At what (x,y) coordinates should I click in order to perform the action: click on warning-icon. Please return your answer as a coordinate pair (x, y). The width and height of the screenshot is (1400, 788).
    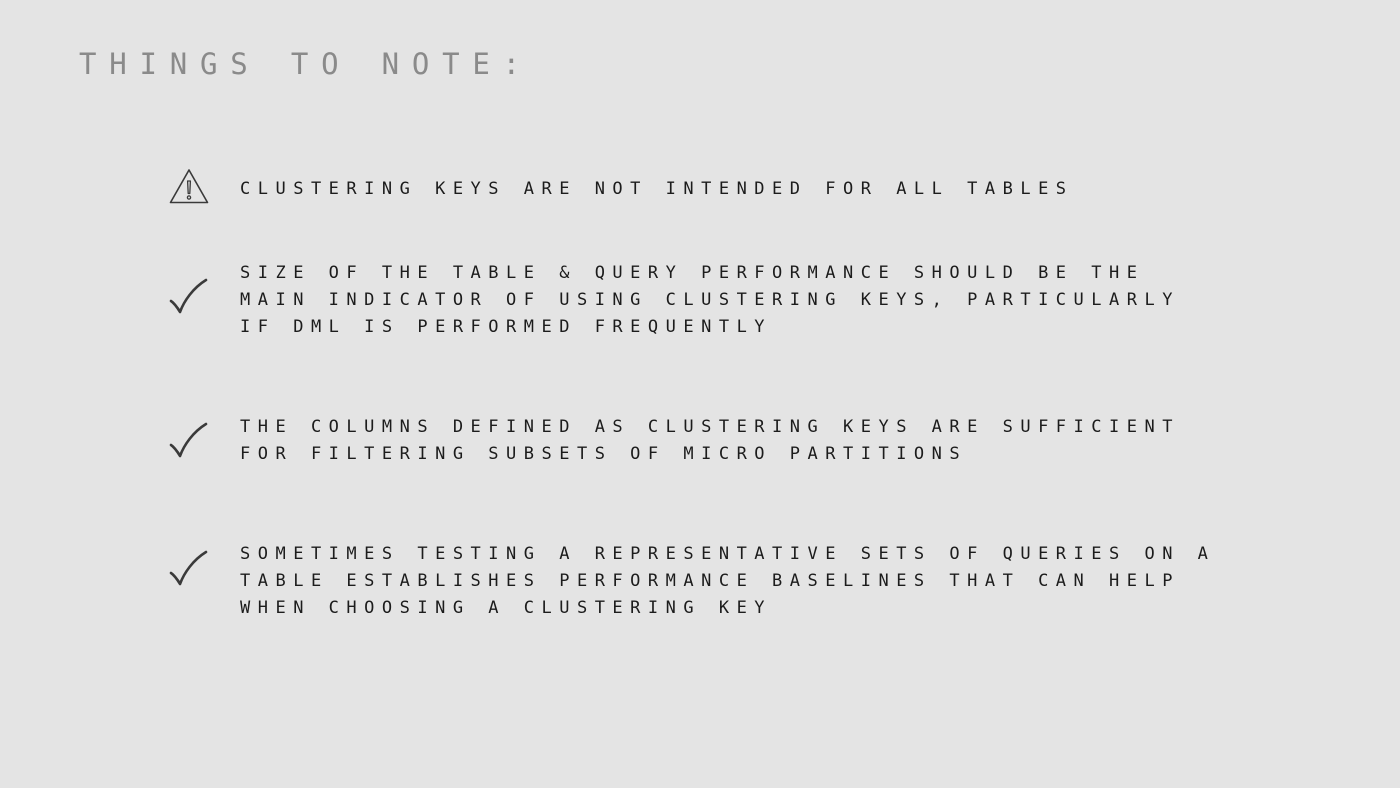
    Looking at the image, I should click on (189, 187).